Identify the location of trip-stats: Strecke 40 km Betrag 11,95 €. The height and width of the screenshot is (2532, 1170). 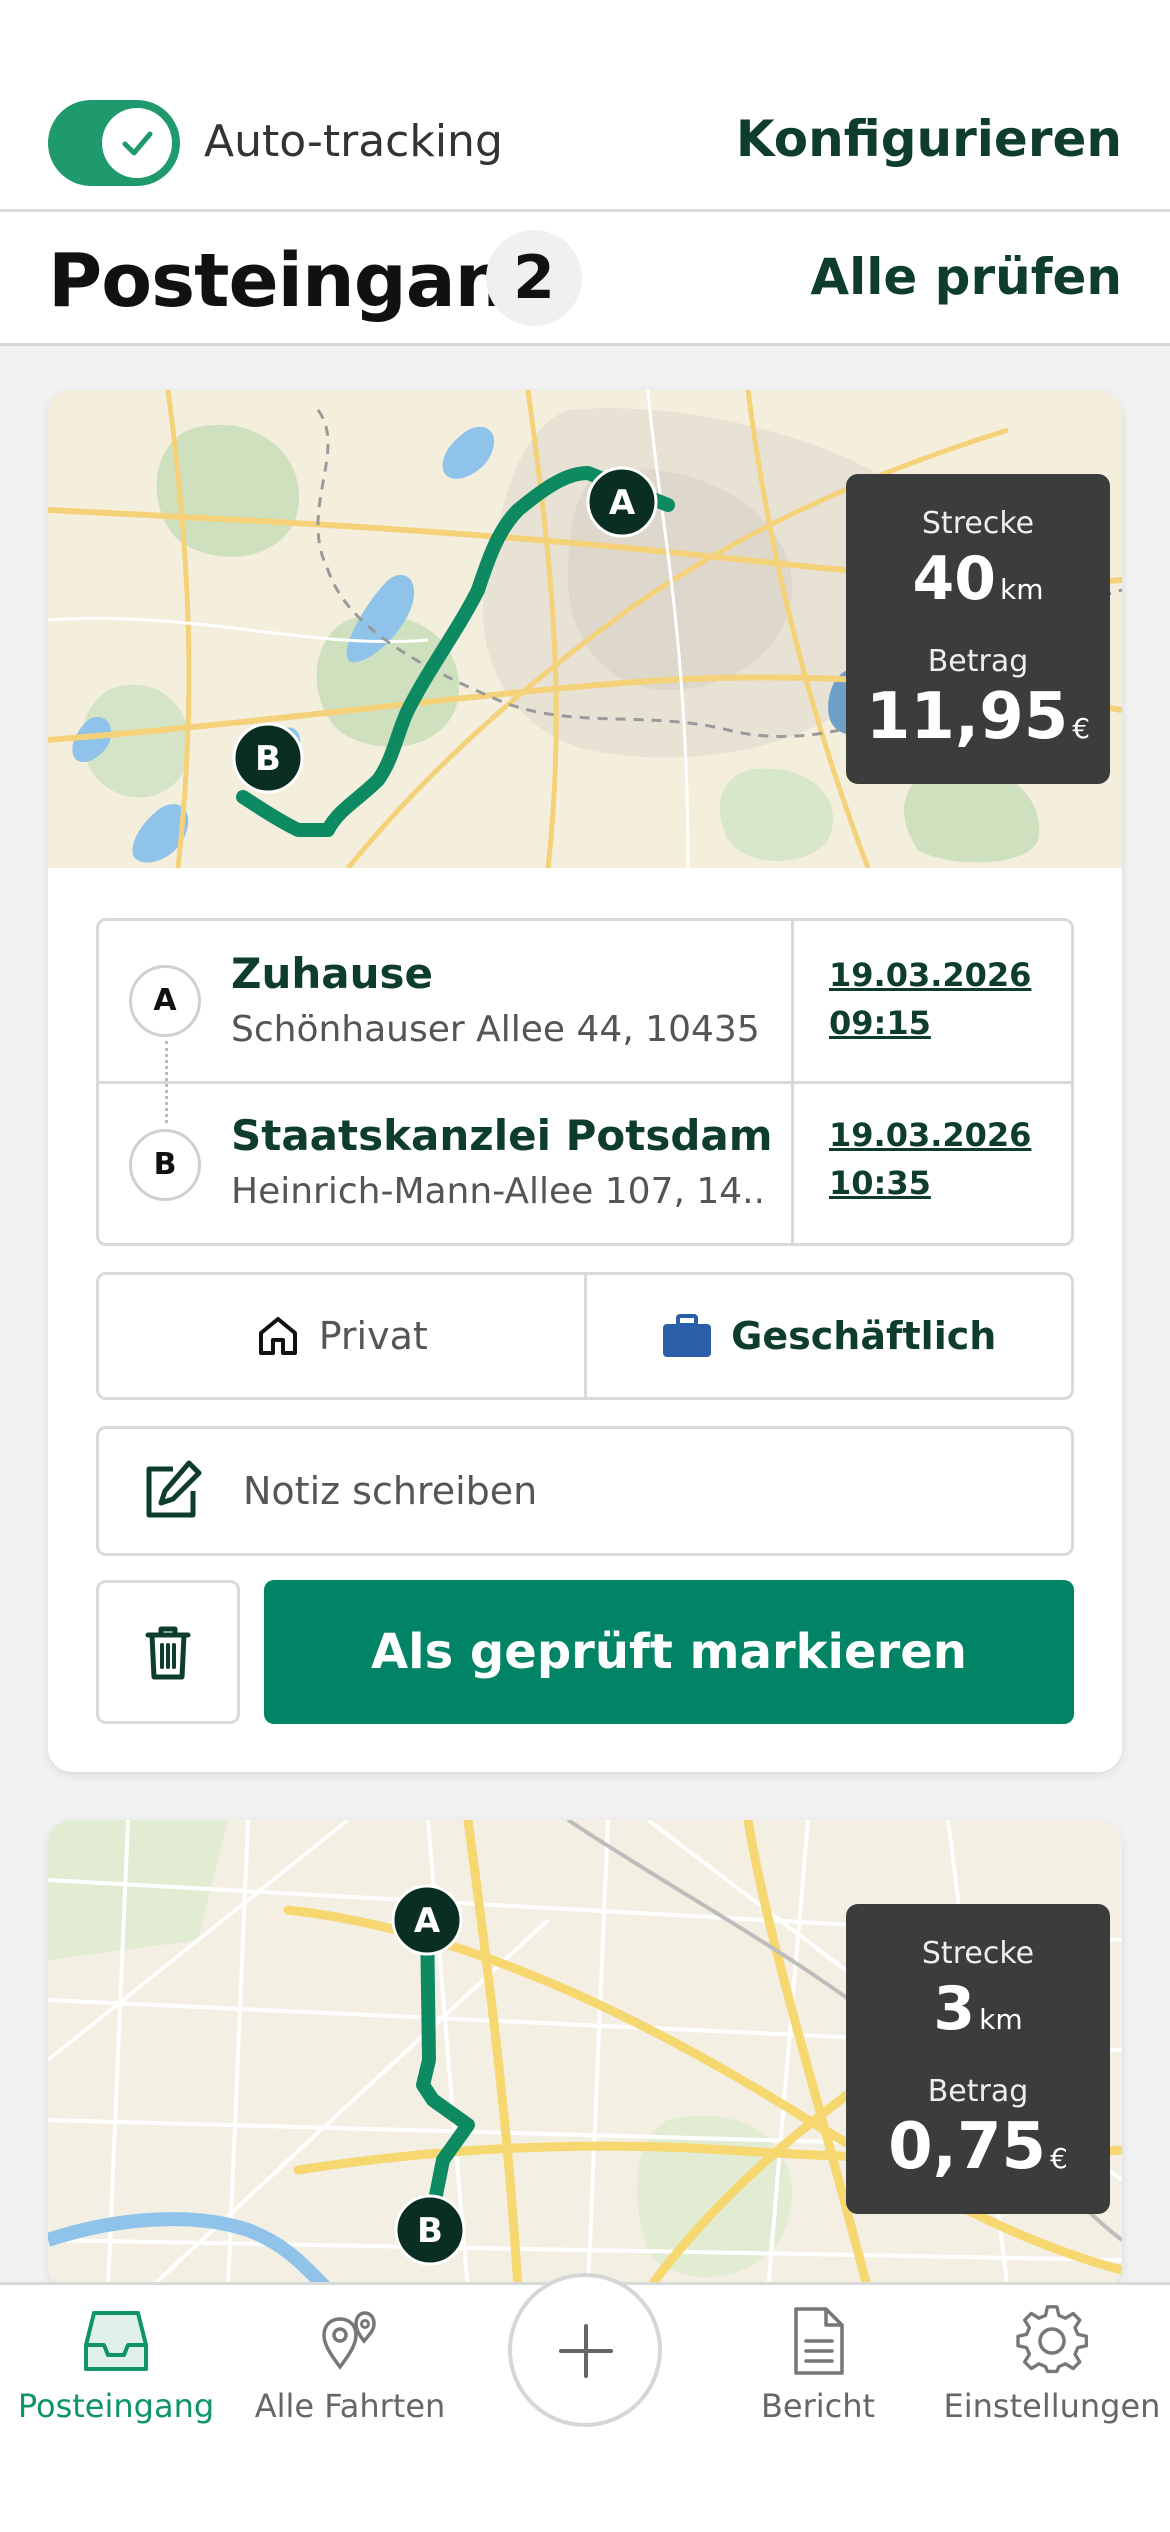
(978, 629).